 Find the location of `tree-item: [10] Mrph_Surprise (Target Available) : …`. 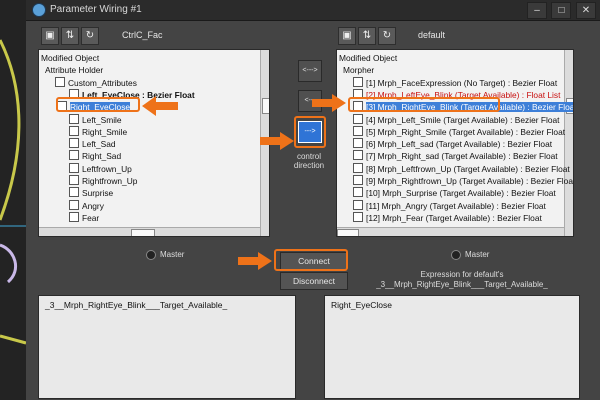

tree-item: [10] Mrph_Surprise (Target Available) : … is located at coordinates (454, 193).